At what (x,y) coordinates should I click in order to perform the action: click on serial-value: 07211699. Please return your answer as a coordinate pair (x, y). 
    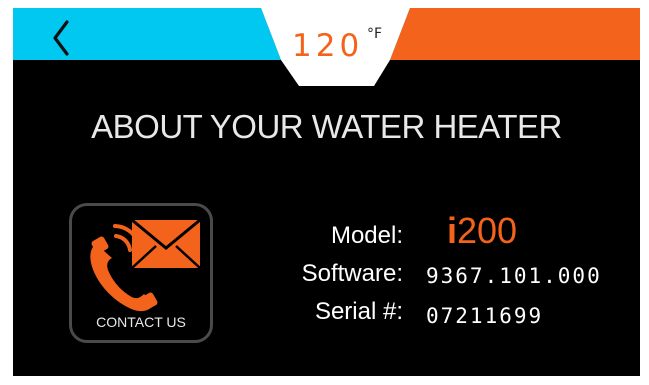
    Looking at the image, I should click on (485, 316).